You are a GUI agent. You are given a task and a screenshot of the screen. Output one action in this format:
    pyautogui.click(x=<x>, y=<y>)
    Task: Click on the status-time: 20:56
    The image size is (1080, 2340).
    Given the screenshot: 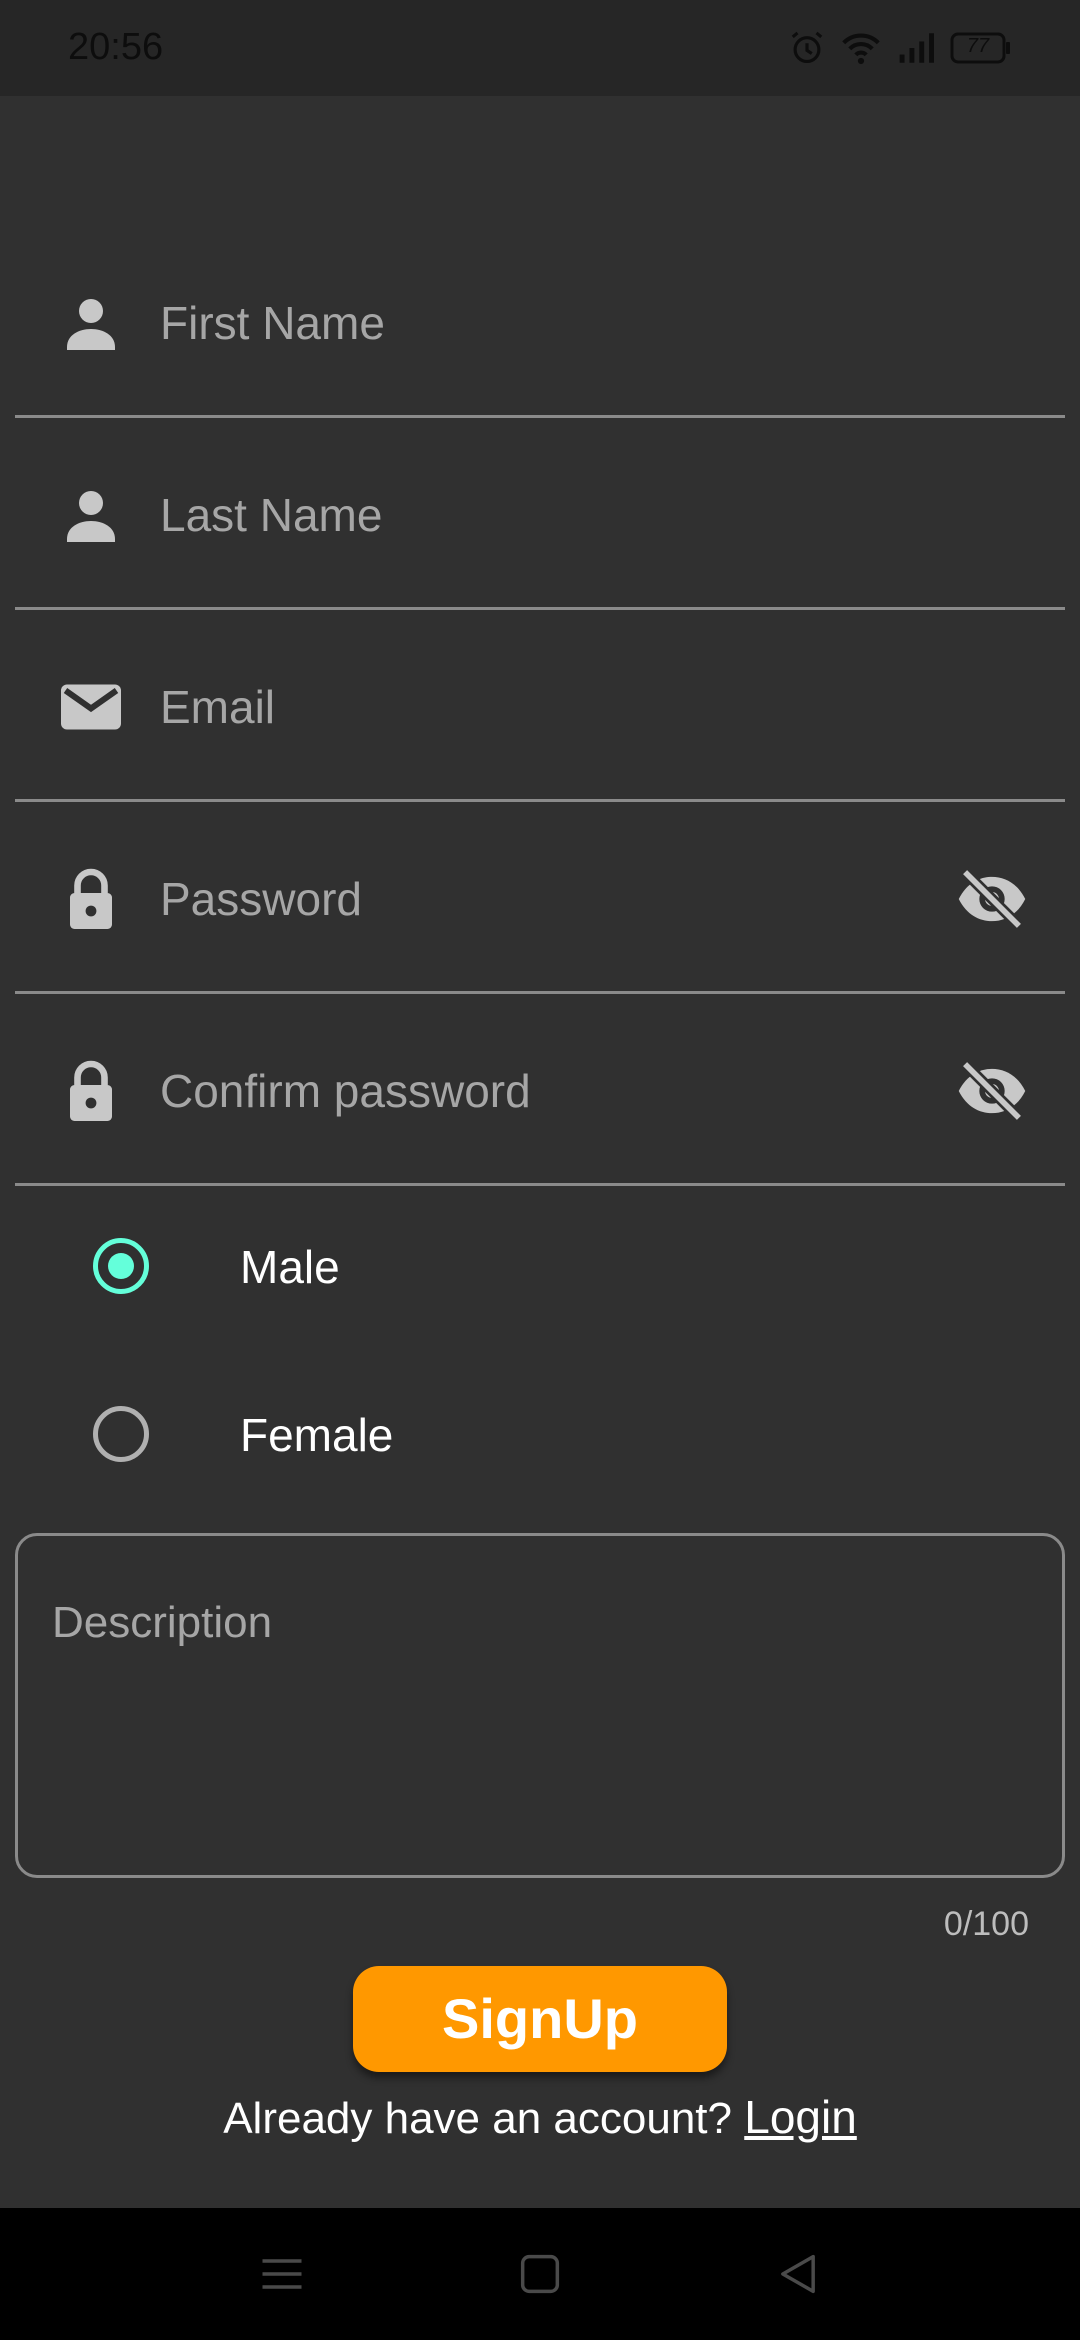 What is the action you would take?
    pyautogui.click(x=116, y=47)
    